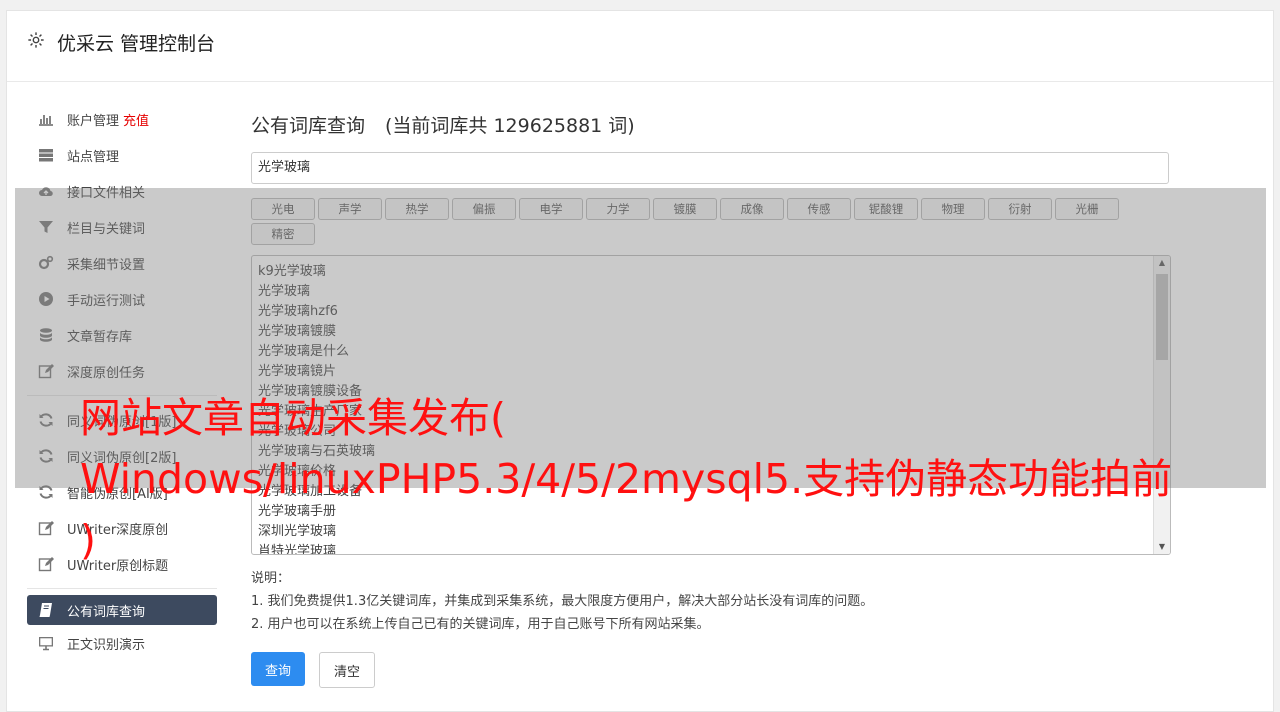 The width and height of the screenshot is (1280, 712). What do you see at coordinates (93, 121) in the screenshot?
I see `sidebar-item-label: 账户管理` at bounding box center [93, 121].